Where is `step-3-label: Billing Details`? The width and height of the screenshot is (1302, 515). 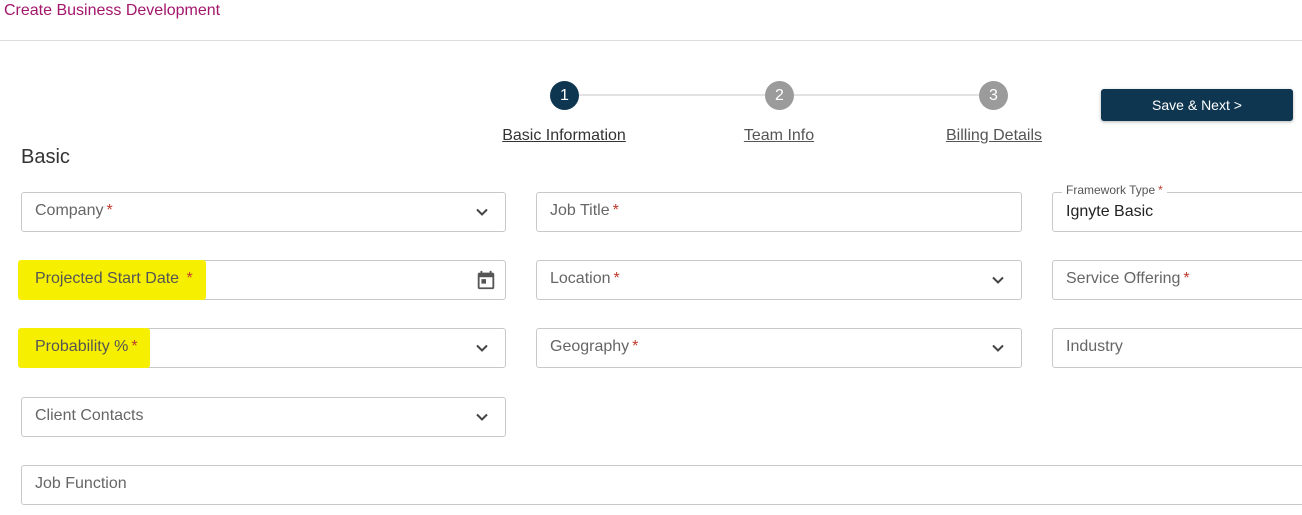
step-3-label: Billing Details is located at coordinates (994, 136).